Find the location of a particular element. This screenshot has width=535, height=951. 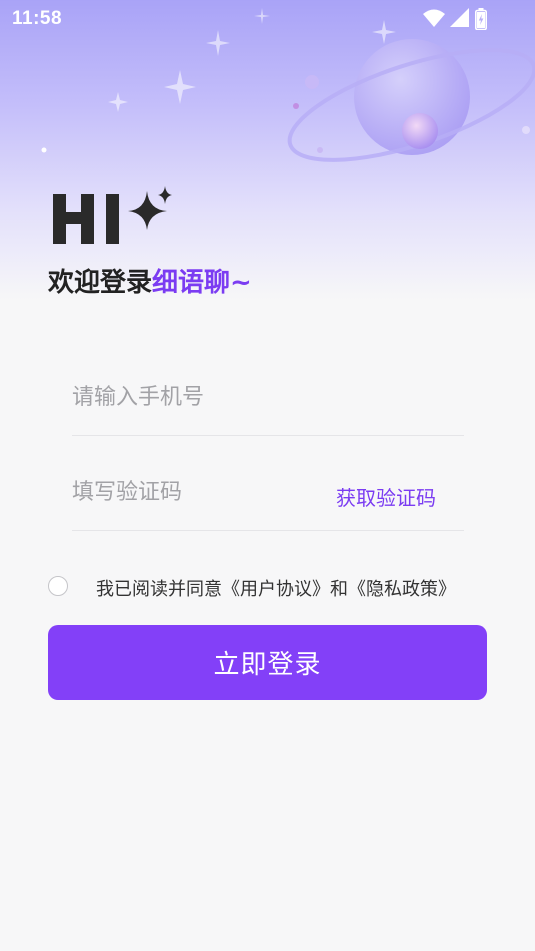

welcome-prefix: 欢迎登录 is located at coordinates (100, 283).